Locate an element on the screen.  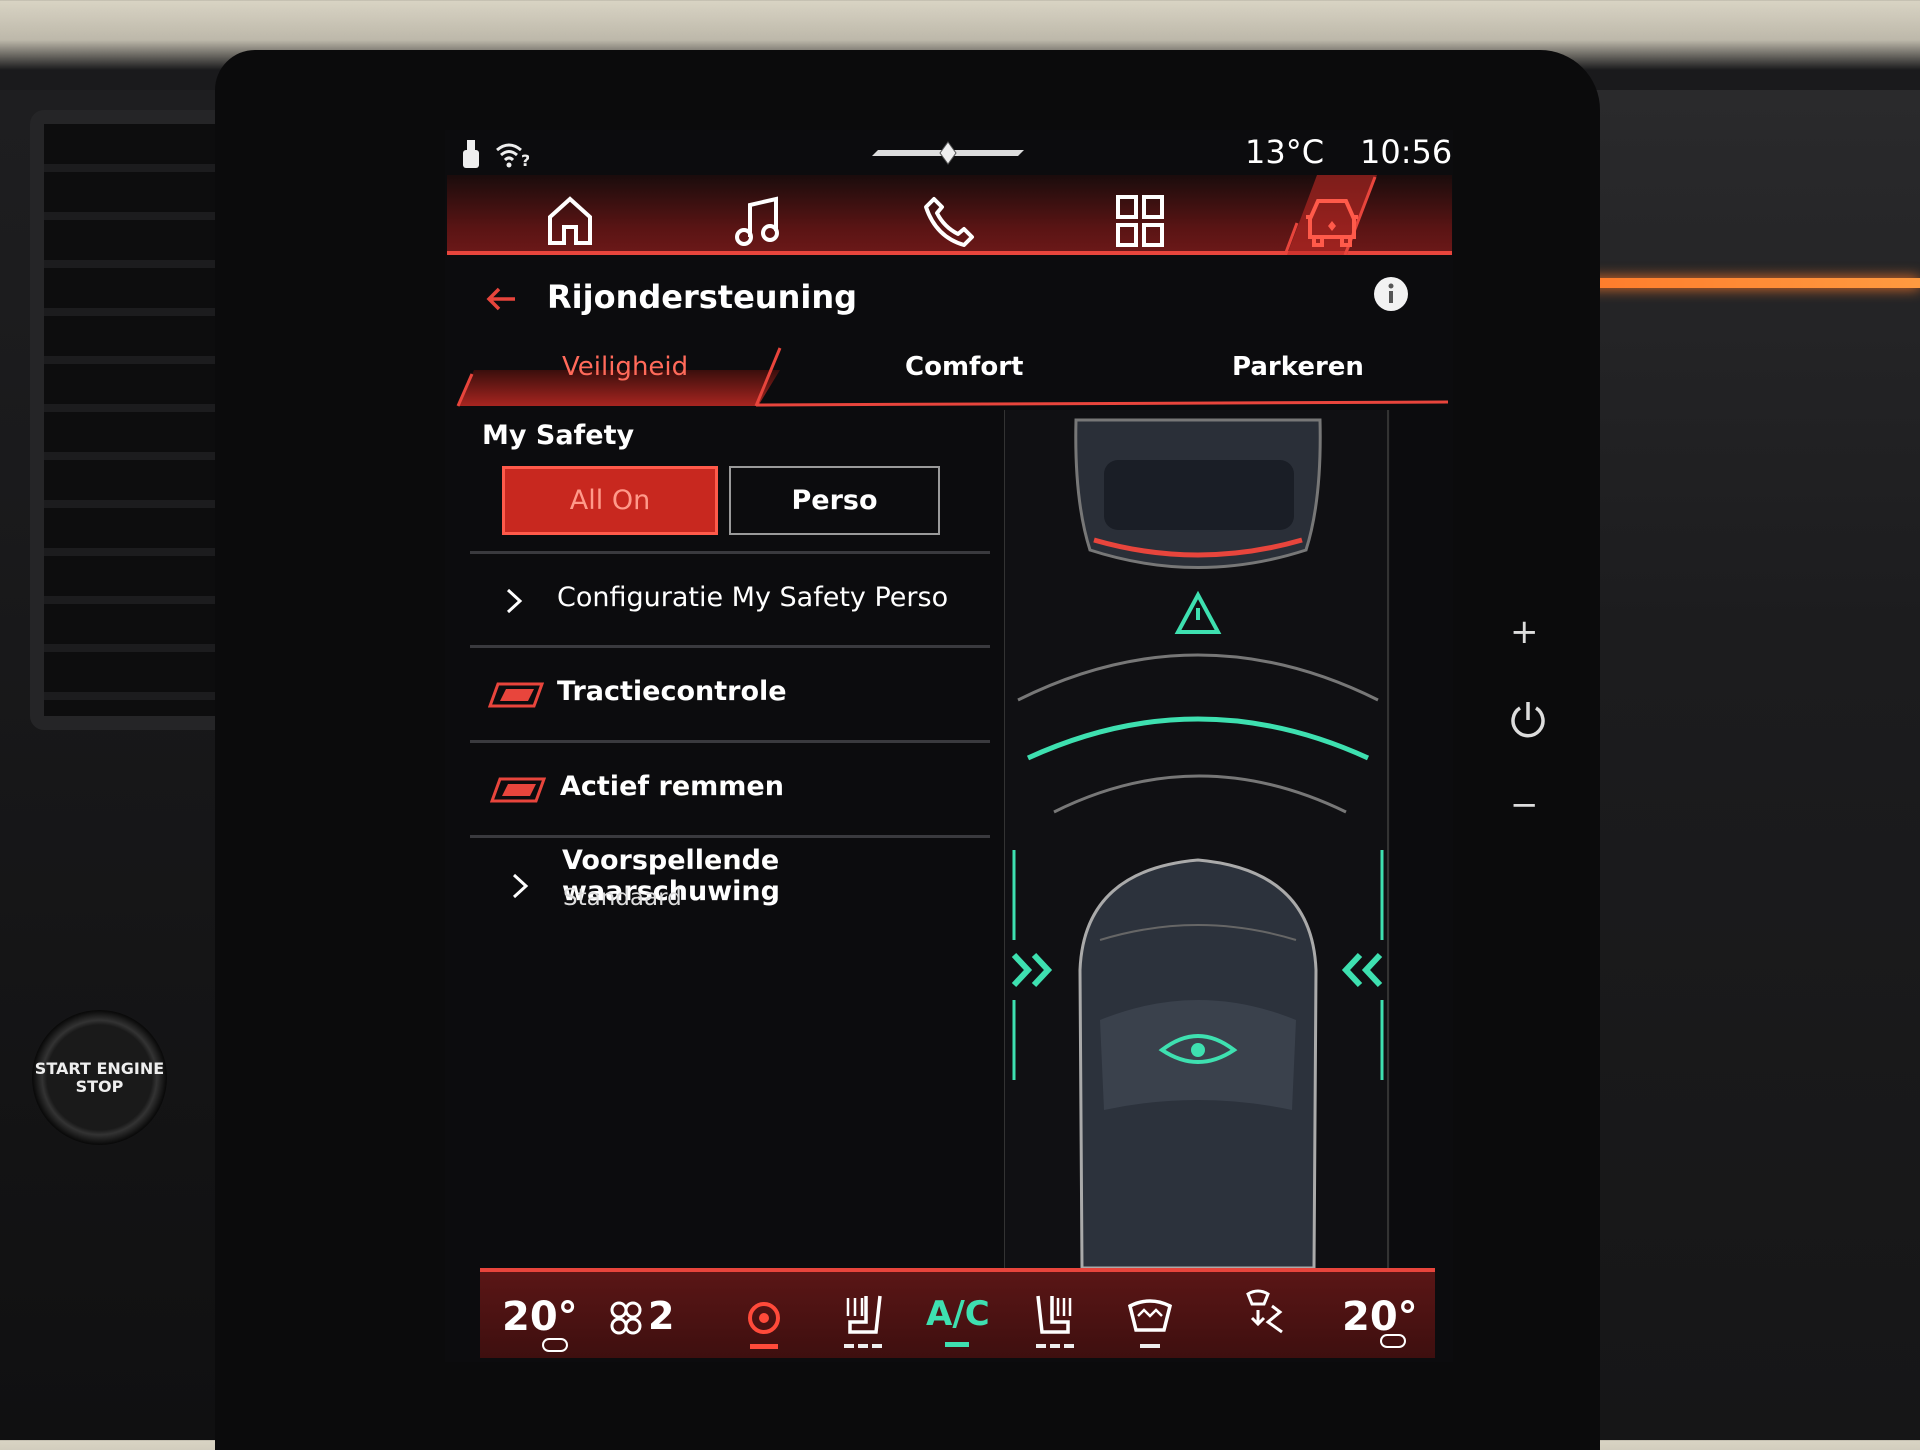
nav-bar is located at coordinates (949, 215).